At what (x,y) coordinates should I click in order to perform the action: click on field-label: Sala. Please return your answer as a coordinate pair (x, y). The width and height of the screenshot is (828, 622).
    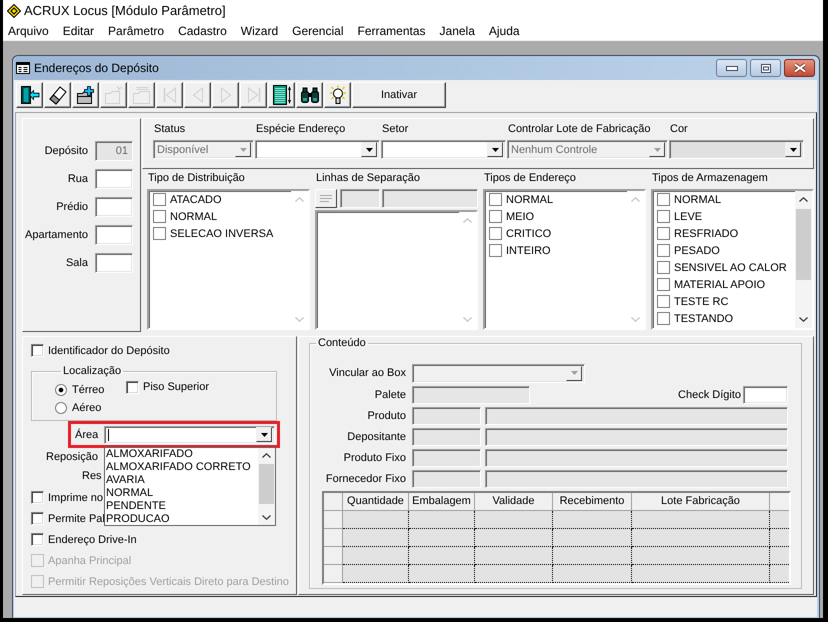
    Looking at the image, I should click on (76, 263).